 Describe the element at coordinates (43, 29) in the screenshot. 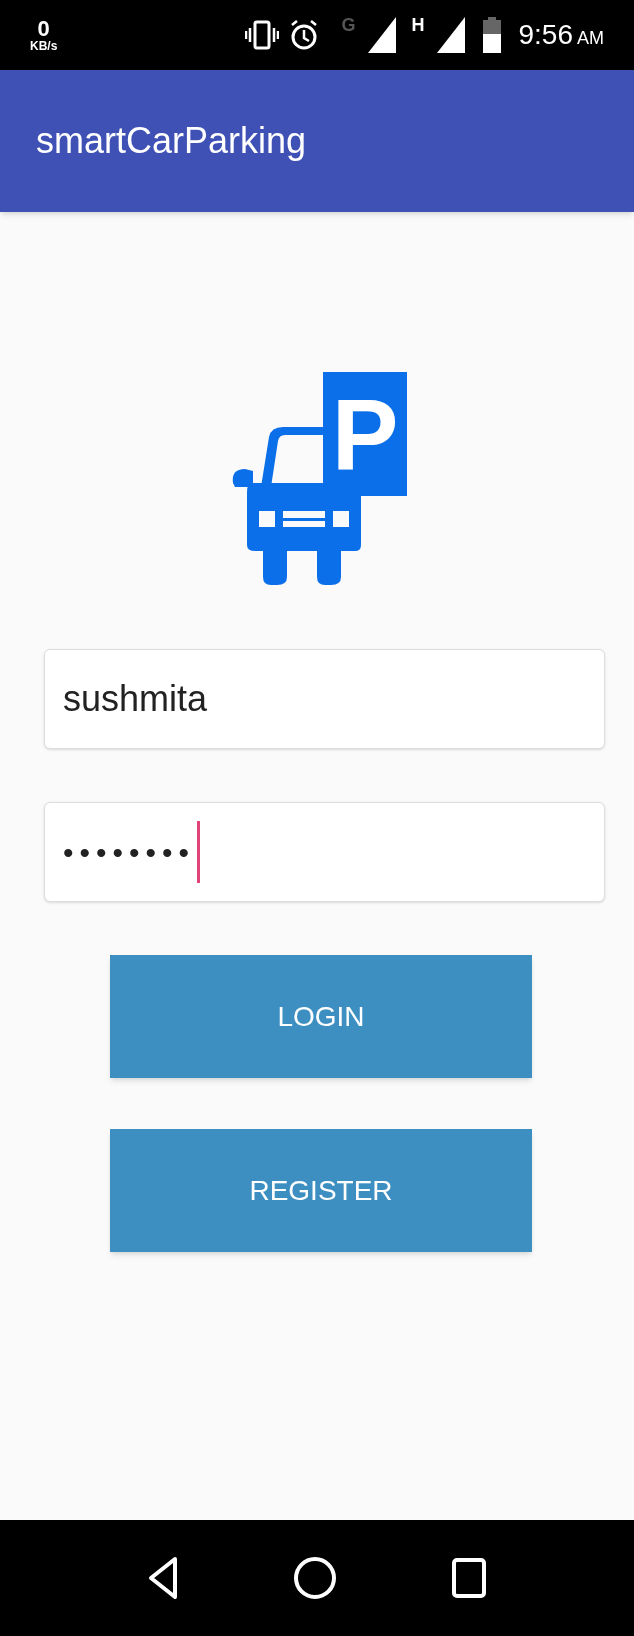

I see `speed-value: 0` at that location.